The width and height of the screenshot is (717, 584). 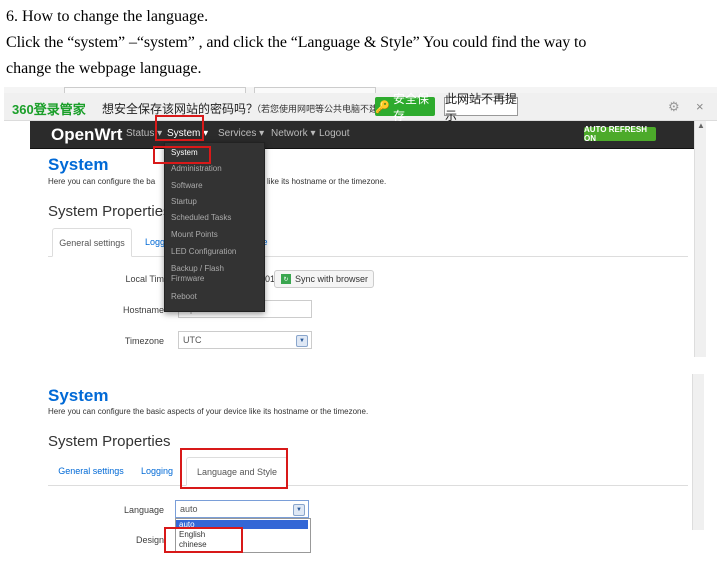 I want to click on highlight-menu-system, so click(x=182, y=155).